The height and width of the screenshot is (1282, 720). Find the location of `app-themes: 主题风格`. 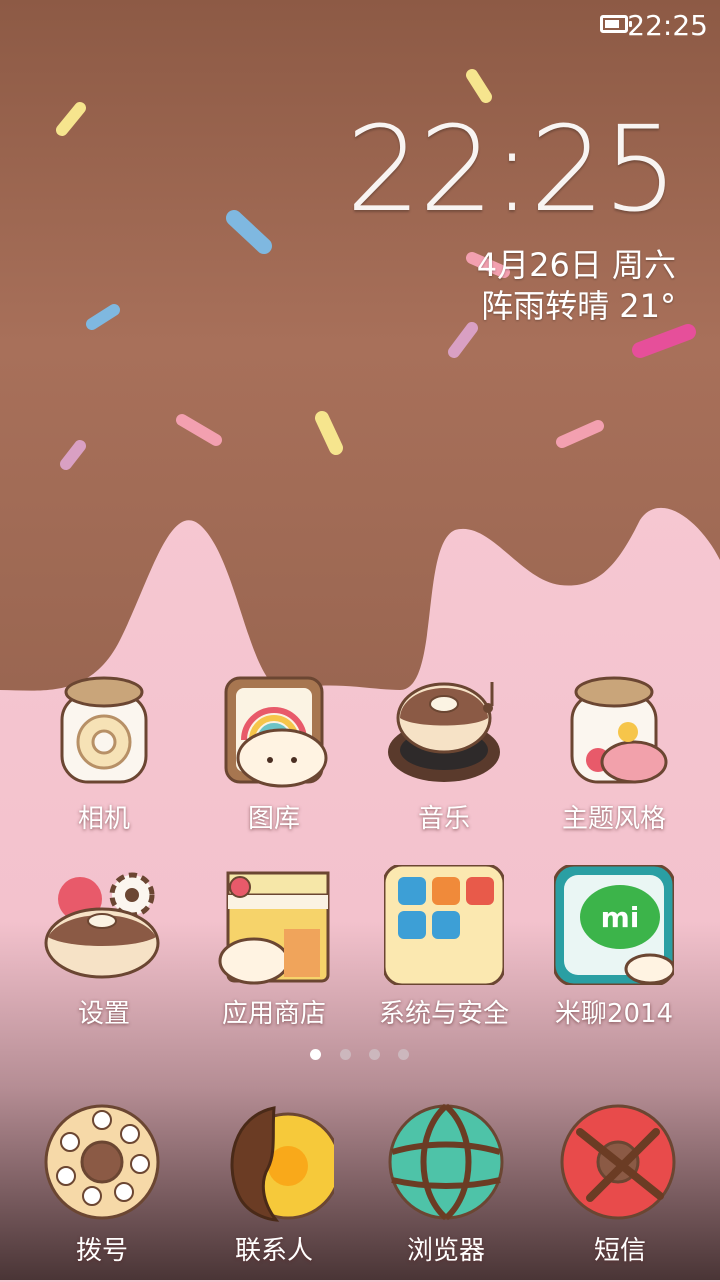

app-themes: 主题风格 is located at coordinates (614, 760).